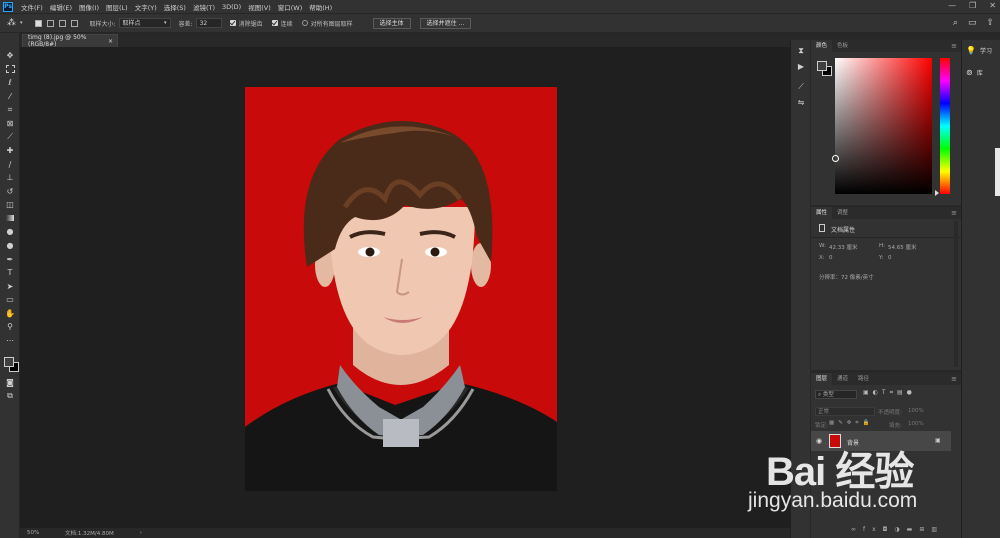  What do you see at coordinates (831, 258) in the screenshot?
I see `x-value: 0` at bounding box center [831, 258].